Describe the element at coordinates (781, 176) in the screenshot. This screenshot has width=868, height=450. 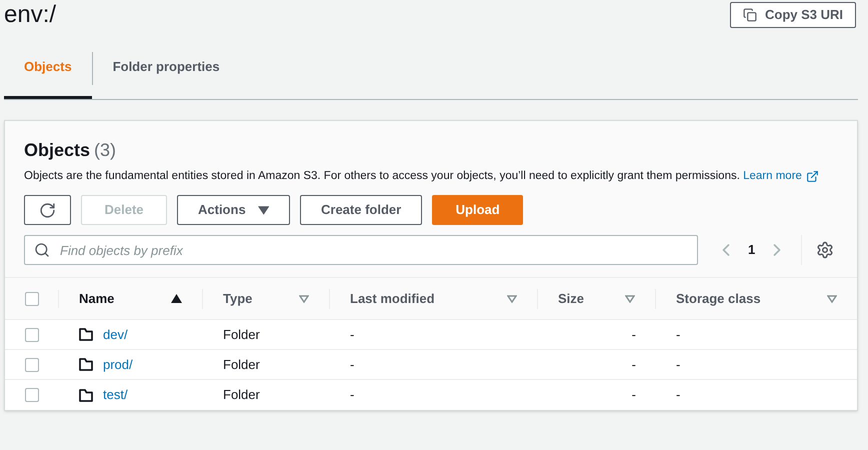
I see `learn-more-link: Learn more` at that location.